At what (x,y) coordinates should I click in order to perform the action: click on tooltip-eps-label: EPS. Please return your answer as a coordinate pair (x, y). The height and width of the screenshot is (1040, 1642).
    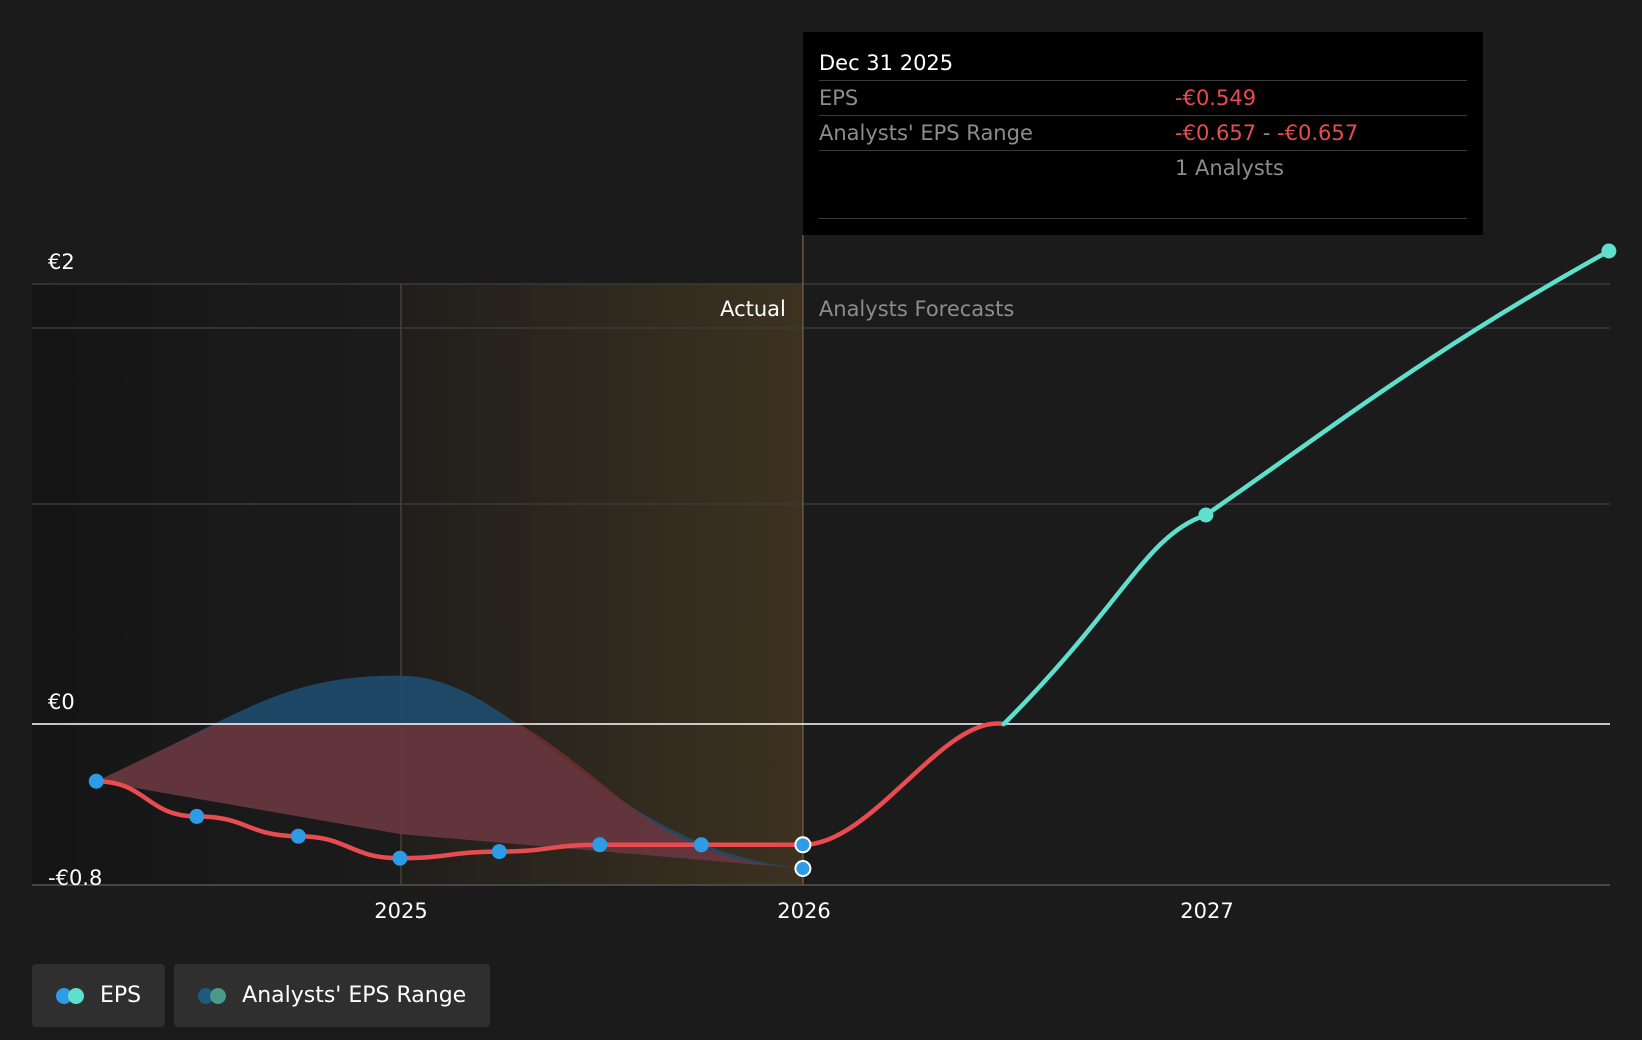
    Looking at the image, I should click on (839, 98).